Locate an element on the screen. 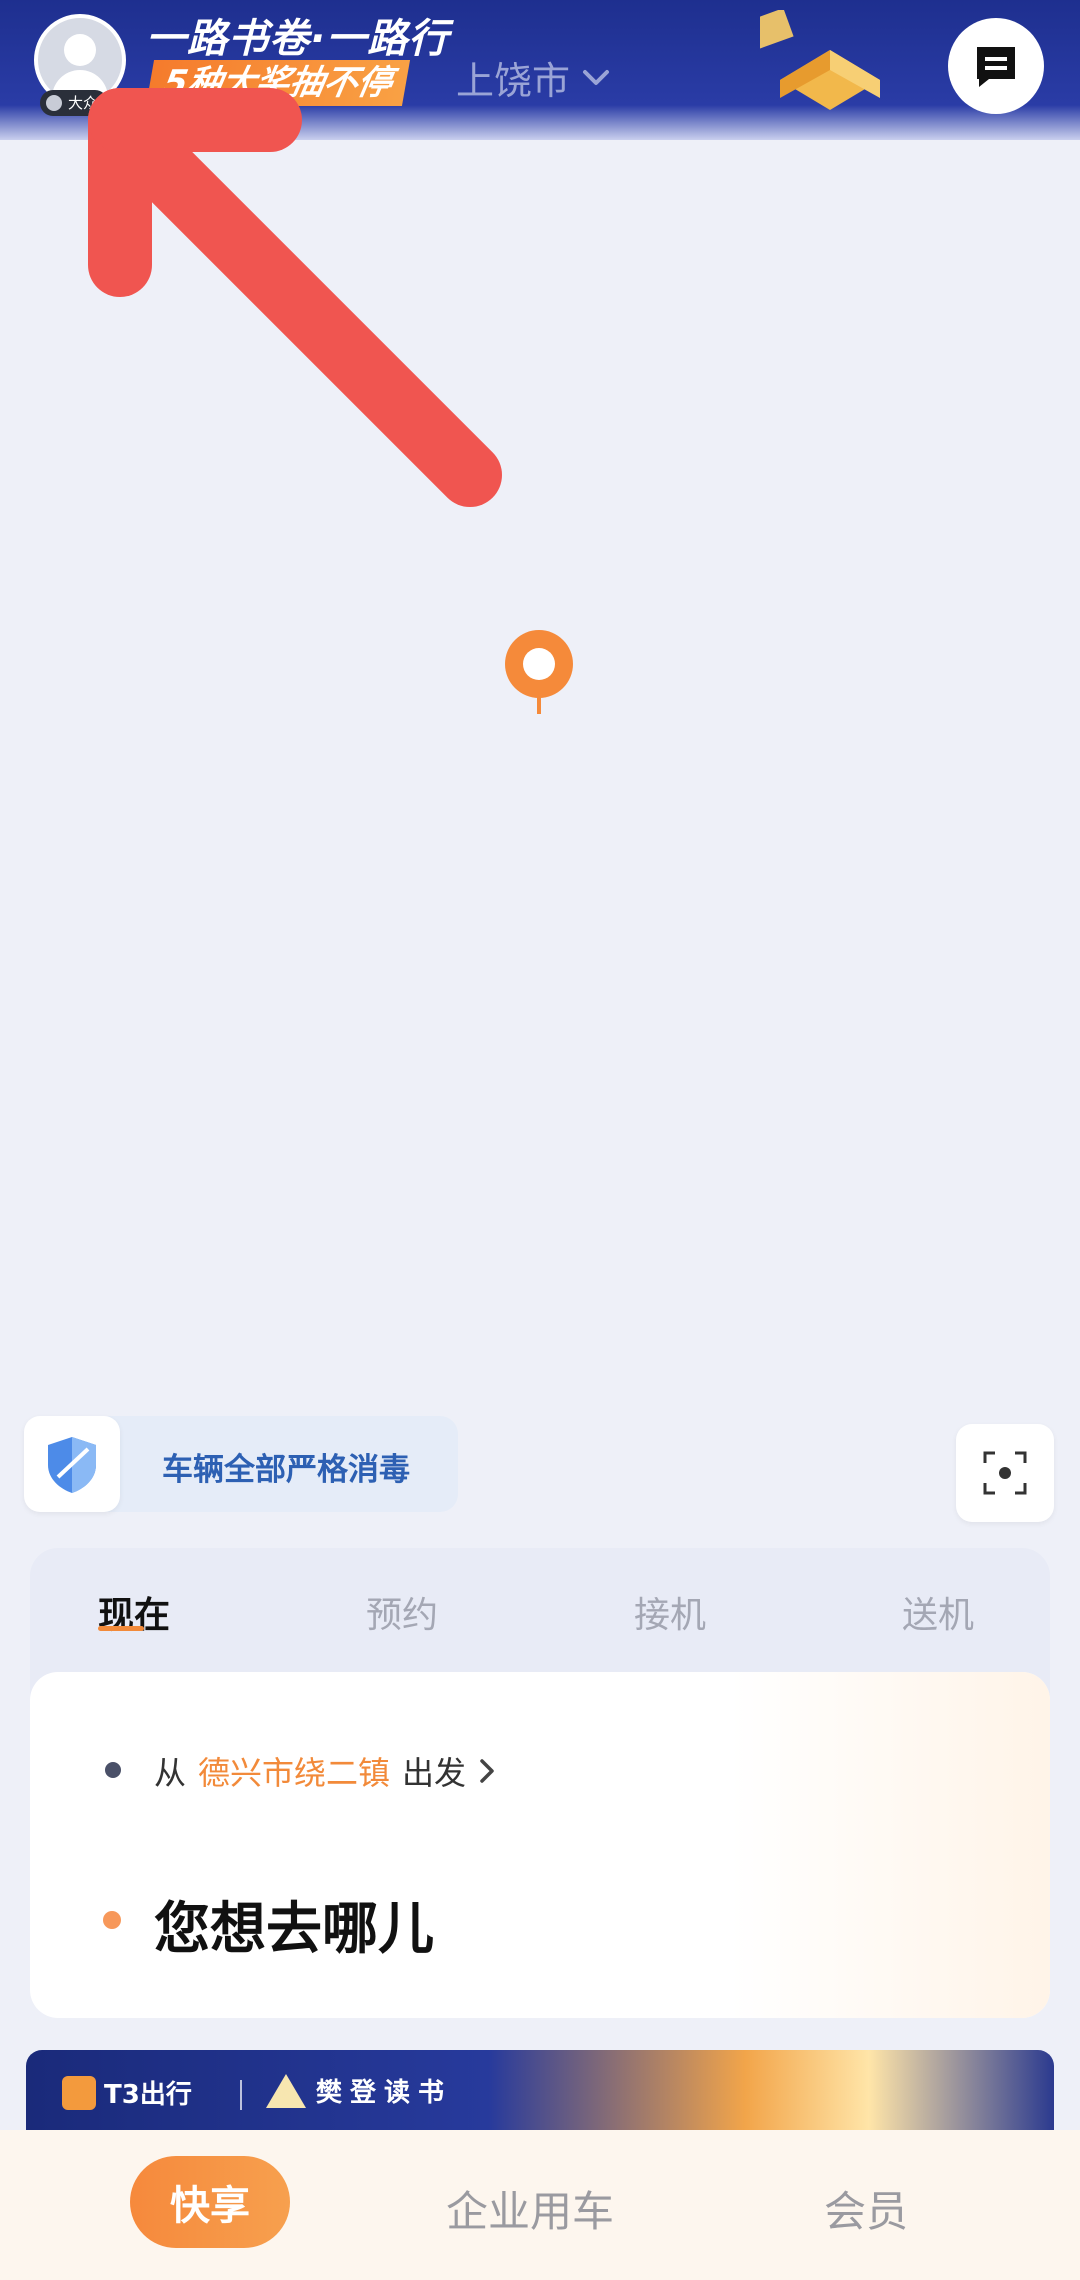  nav-membership: 会员 is located at coordinates (866, 2208).